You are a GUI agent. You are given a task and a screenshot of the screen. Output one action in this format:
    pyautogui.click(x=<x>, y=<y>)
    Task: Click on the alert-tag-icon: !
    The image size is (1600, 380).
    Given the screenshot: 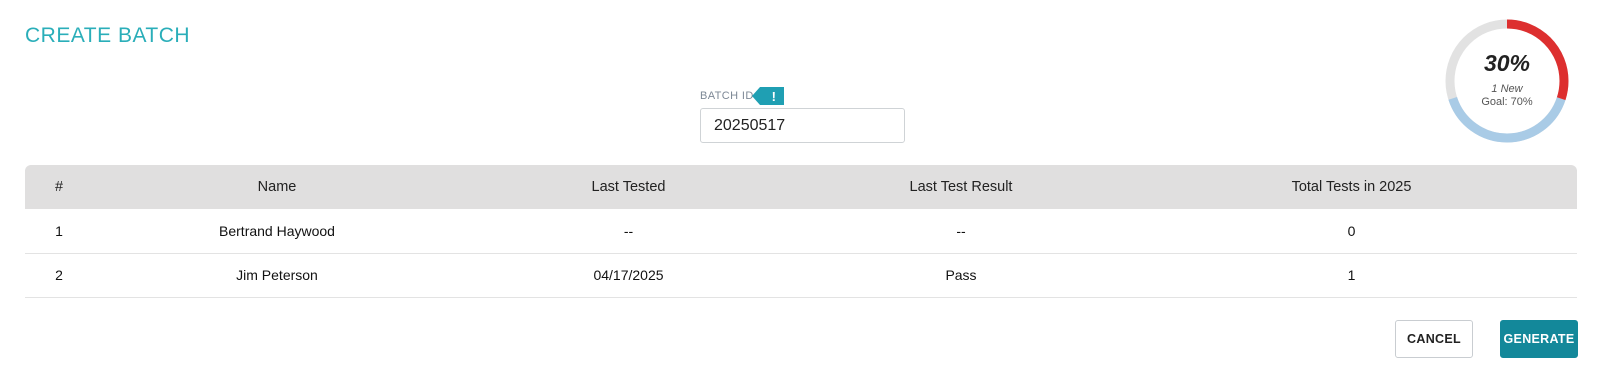 What is the action you would take?
    pyautogui.click(x=767, y=96)
    